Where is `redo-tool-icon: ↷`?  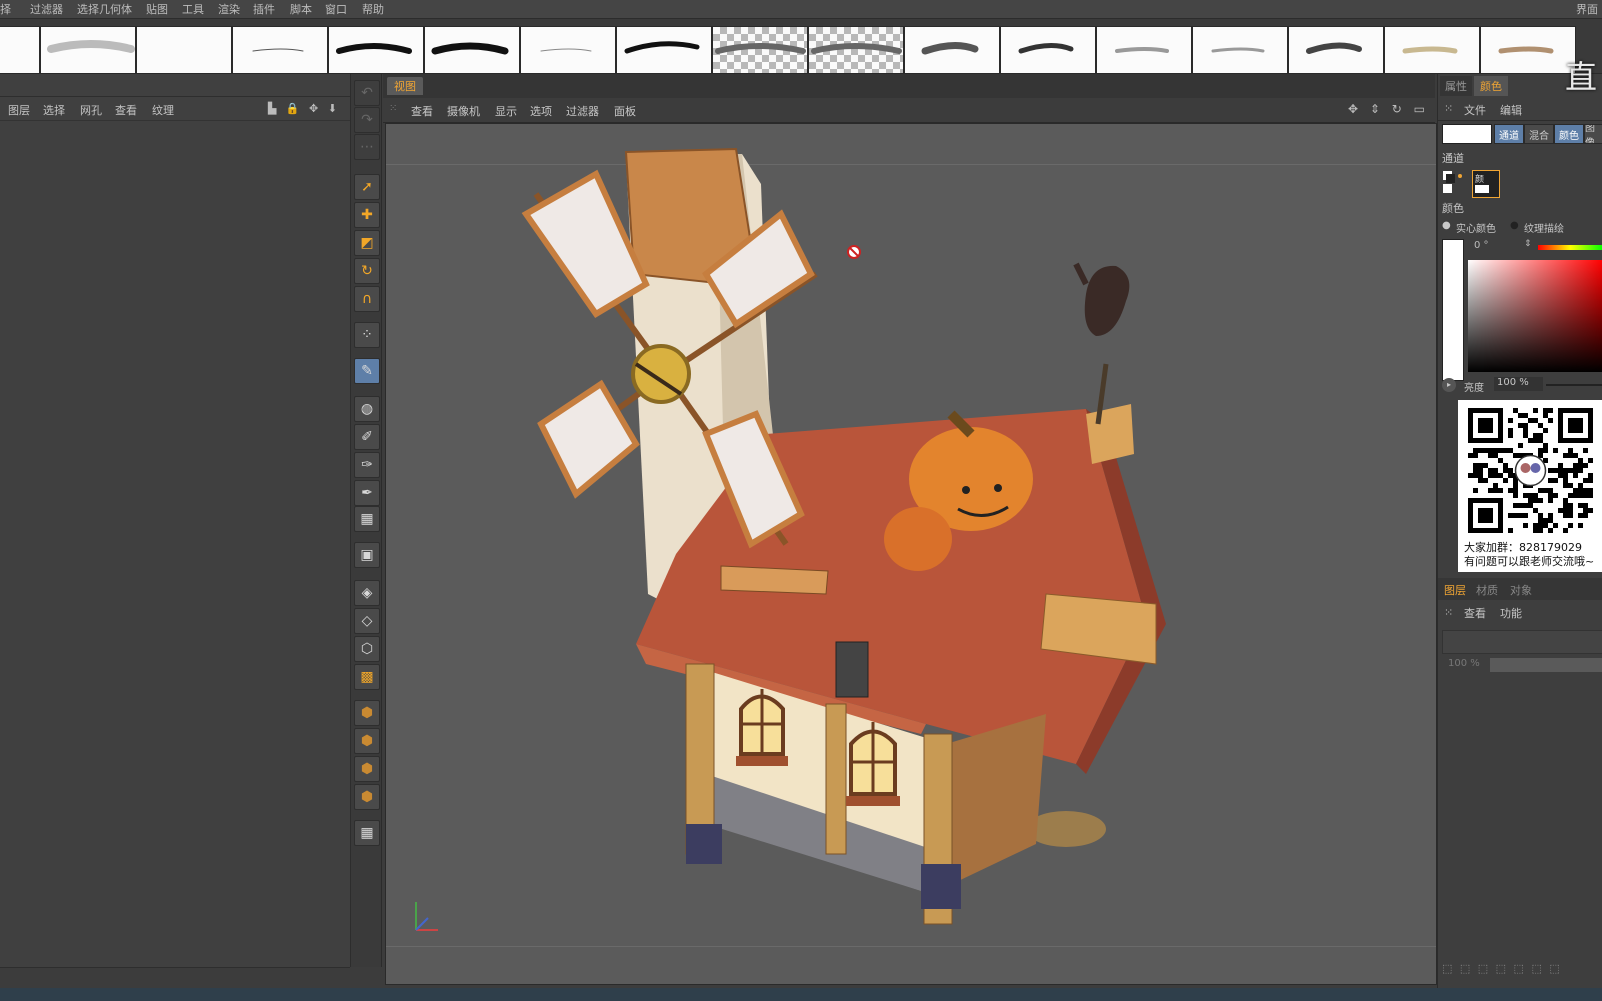
redo-tool-icon: ↷ is located at coordinates (367, 120).